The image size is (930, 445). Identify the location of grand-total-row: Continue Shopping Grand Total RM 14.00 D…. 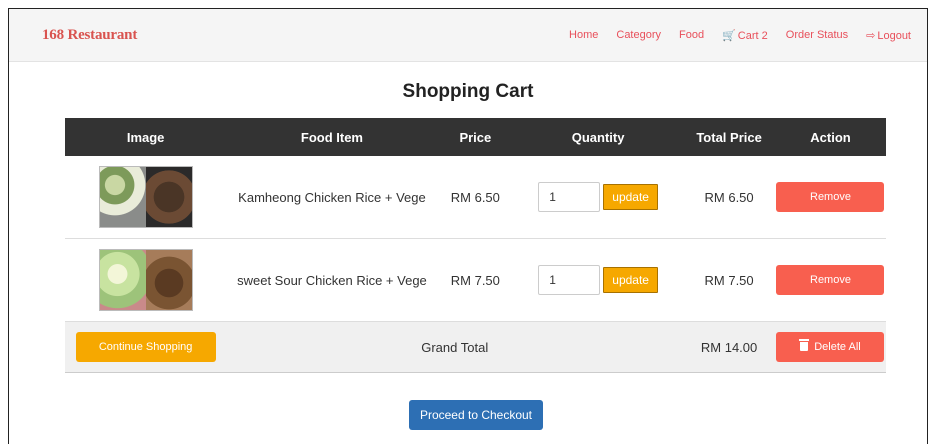
(475, 347).